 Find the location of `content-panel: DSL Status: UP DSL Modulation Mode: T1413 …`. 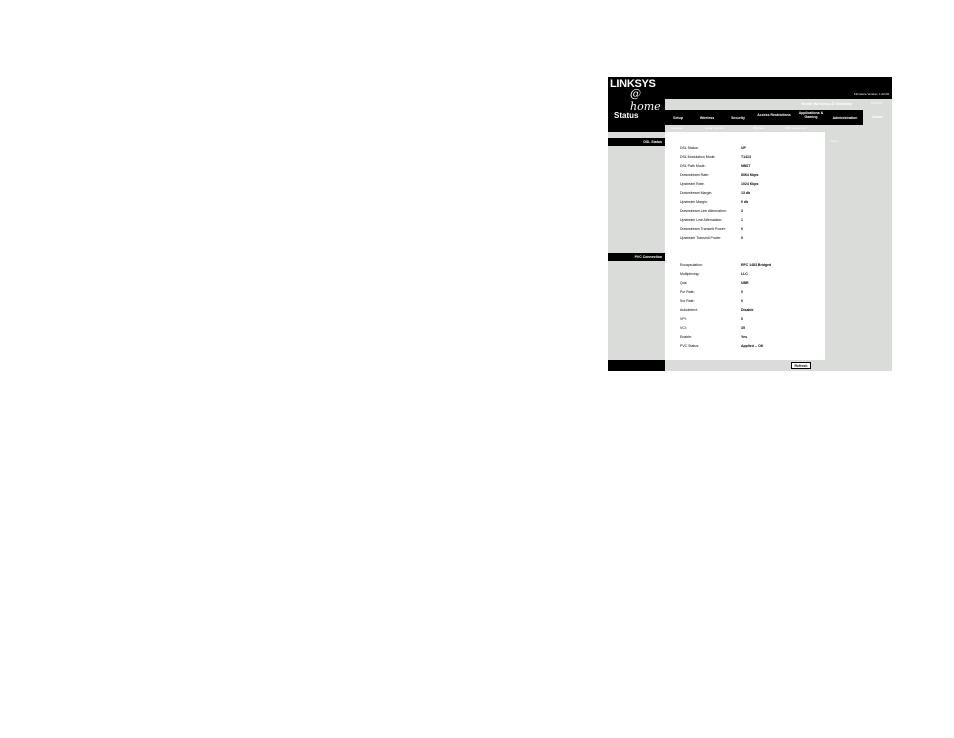

content-panel: DSL Status: UP DSL Modulation Mode: T1413 … is located at coordinates (745, 246).